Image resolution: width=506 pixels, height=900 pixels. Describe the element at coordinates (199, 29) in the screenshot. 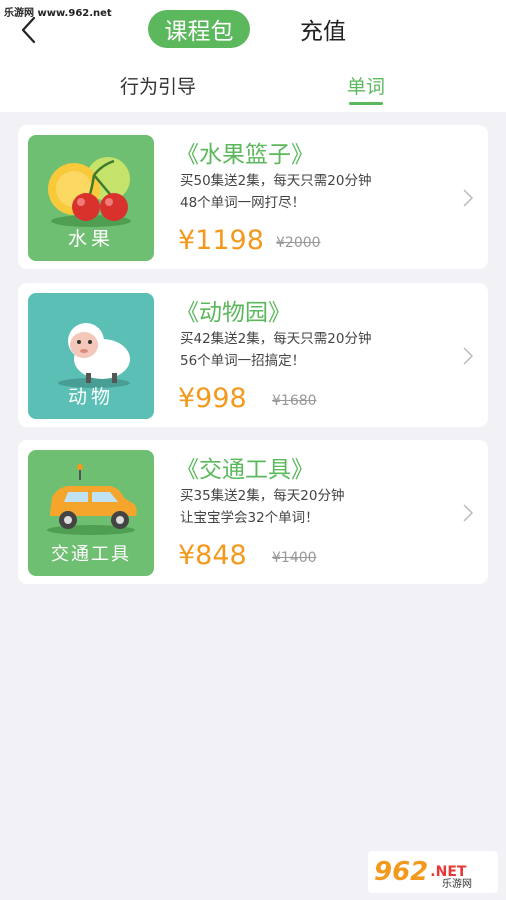

I see `tab-course-package: 课程包` at that location.